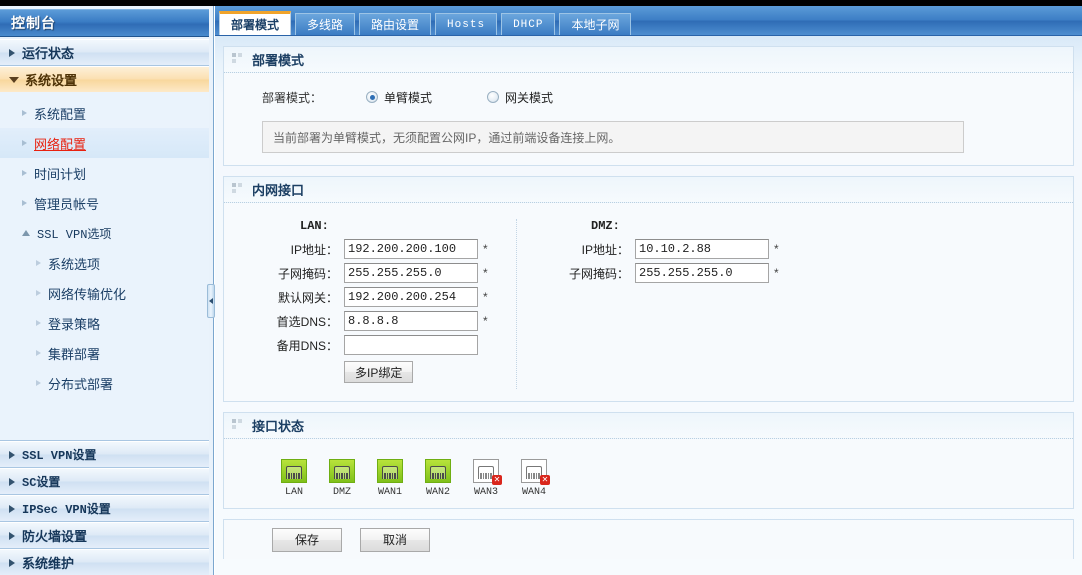  What do you see at coordinates (520, 97) in the screenshot?
I see `radio-option-gateway: 网关模式` at bounding box center [520, 97].